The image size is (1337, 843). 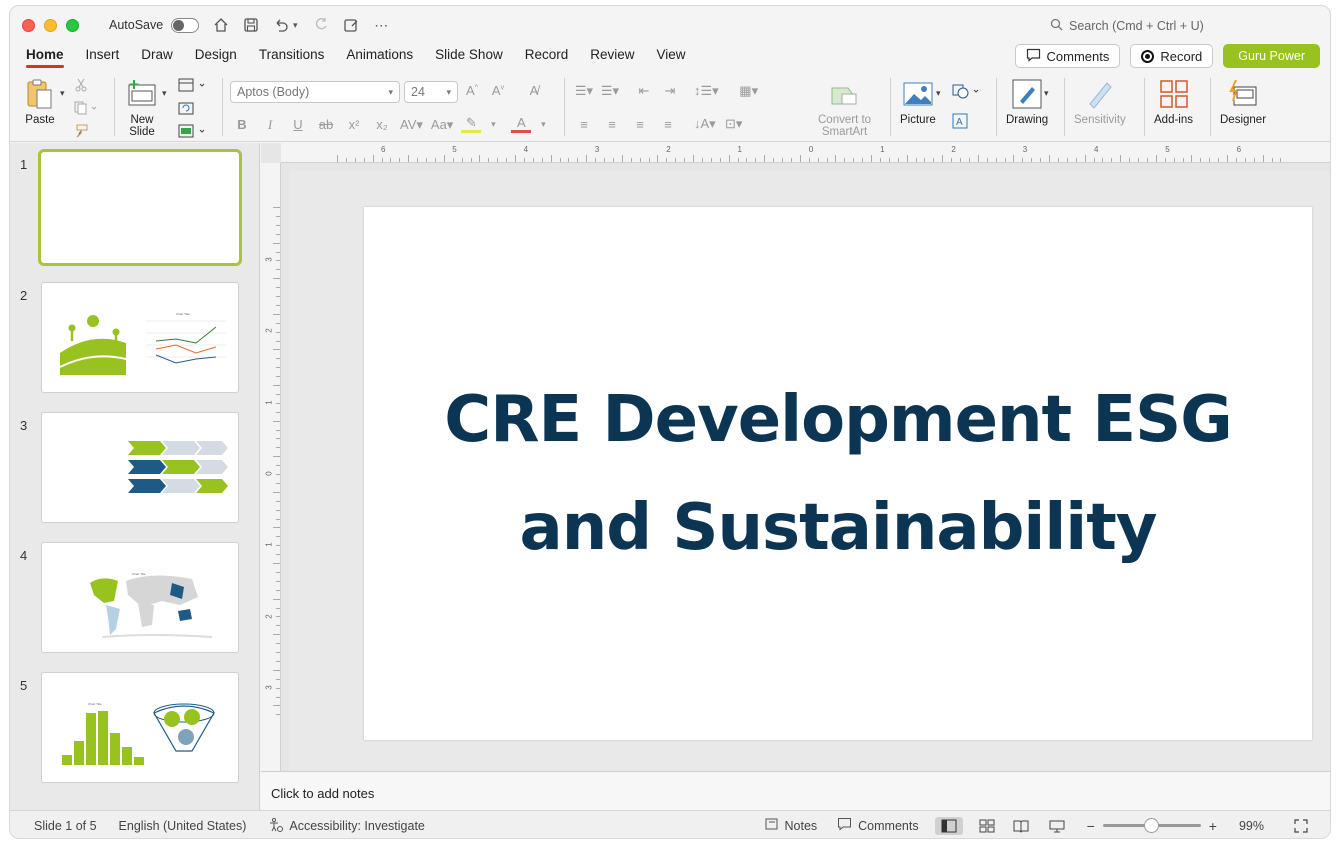 What do you see at coordinates (40, 102) in the screenshot?
I see `paste-button: Paste` at bounding box center [40, 102].